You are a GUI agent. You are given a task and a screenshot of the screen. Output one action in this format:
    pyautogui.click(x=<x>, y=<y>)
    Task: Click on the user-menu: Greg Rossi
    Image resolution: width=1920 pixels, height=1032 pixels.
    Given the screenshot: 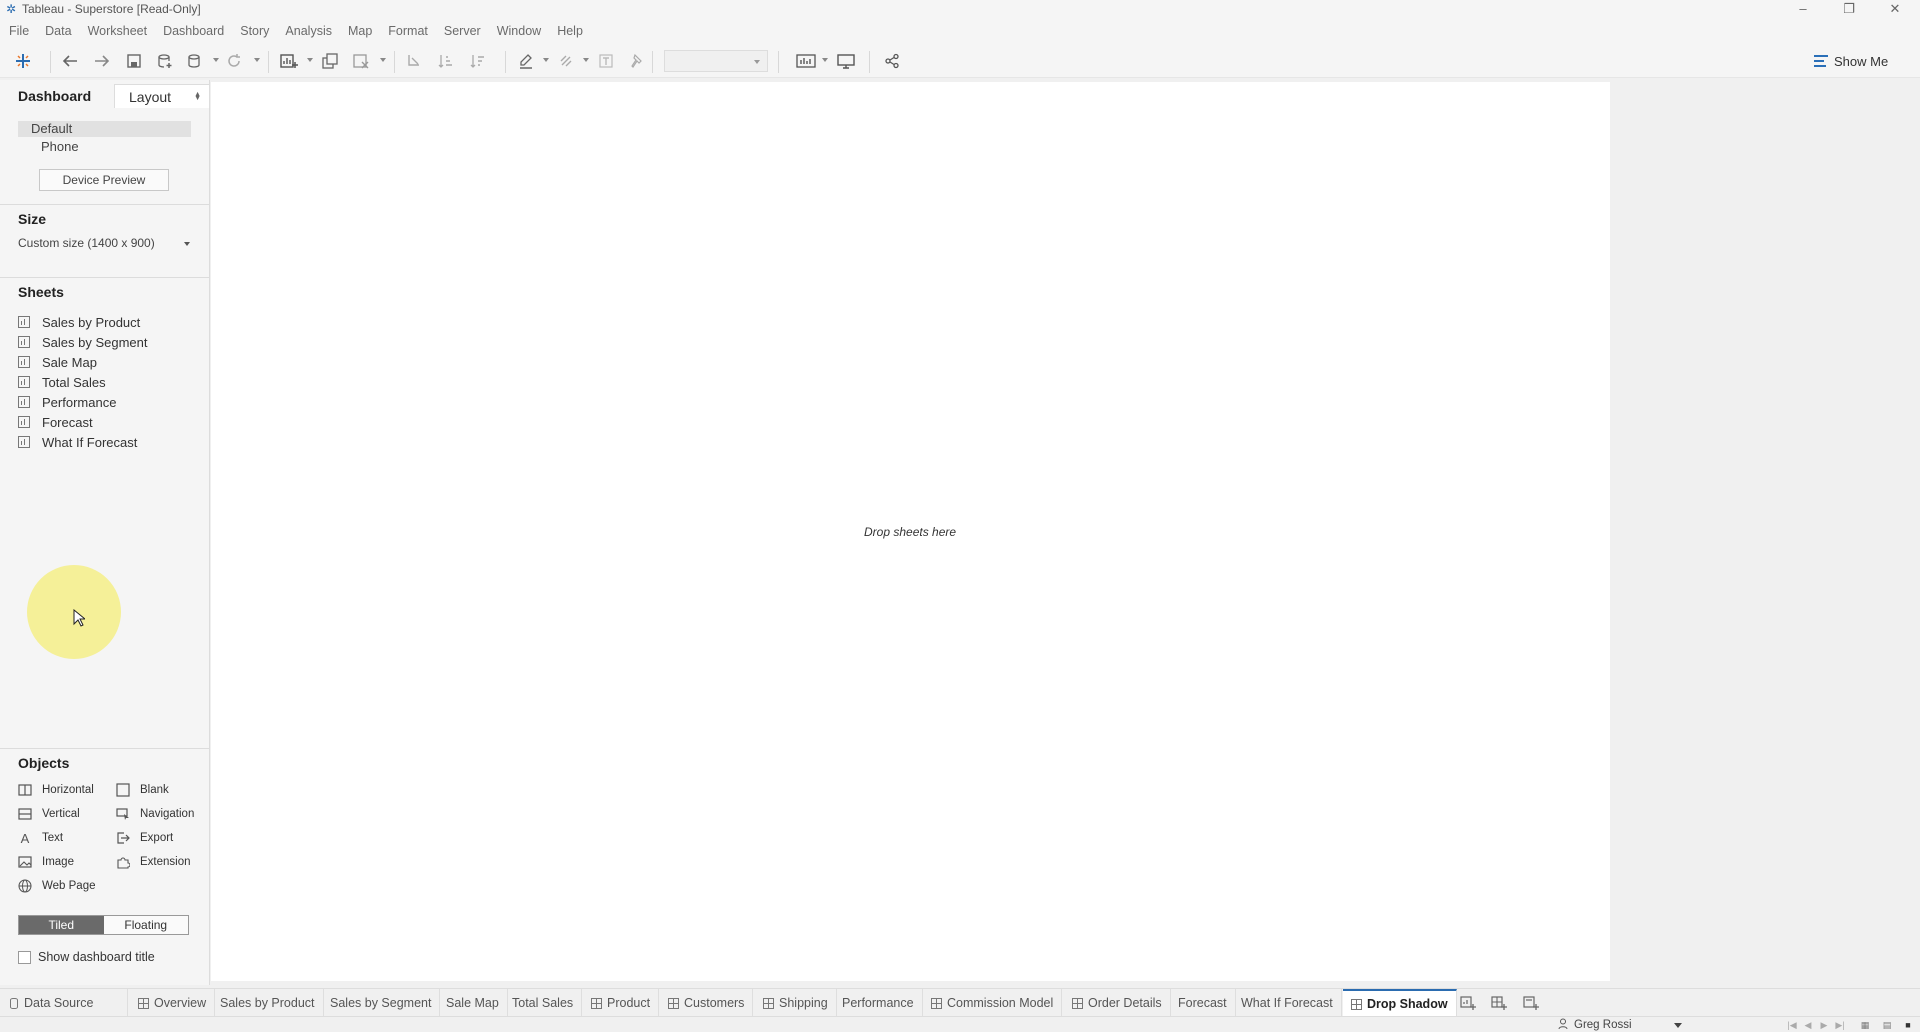 What is the action you would take?
    pyautogui.click(x=1620, y=1024)
    